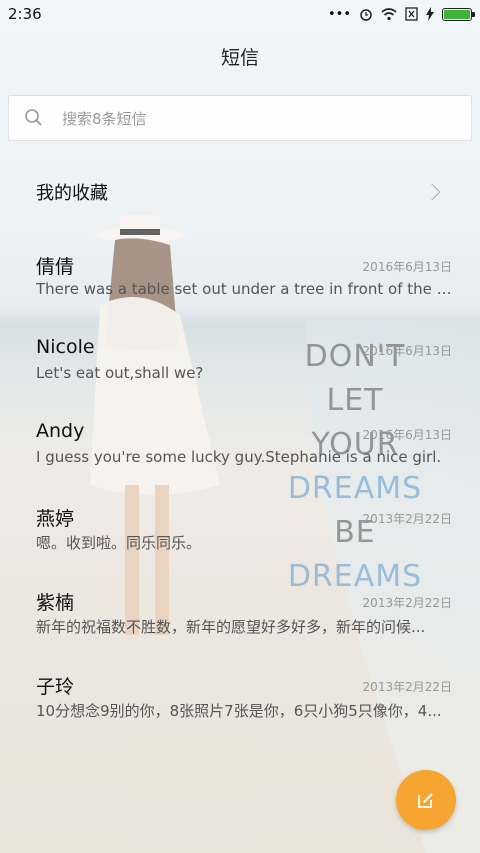  What do you see at coordinates (389, 13) in the screenshot?
I see `wifi-icon` at bounding box center [389, 13].